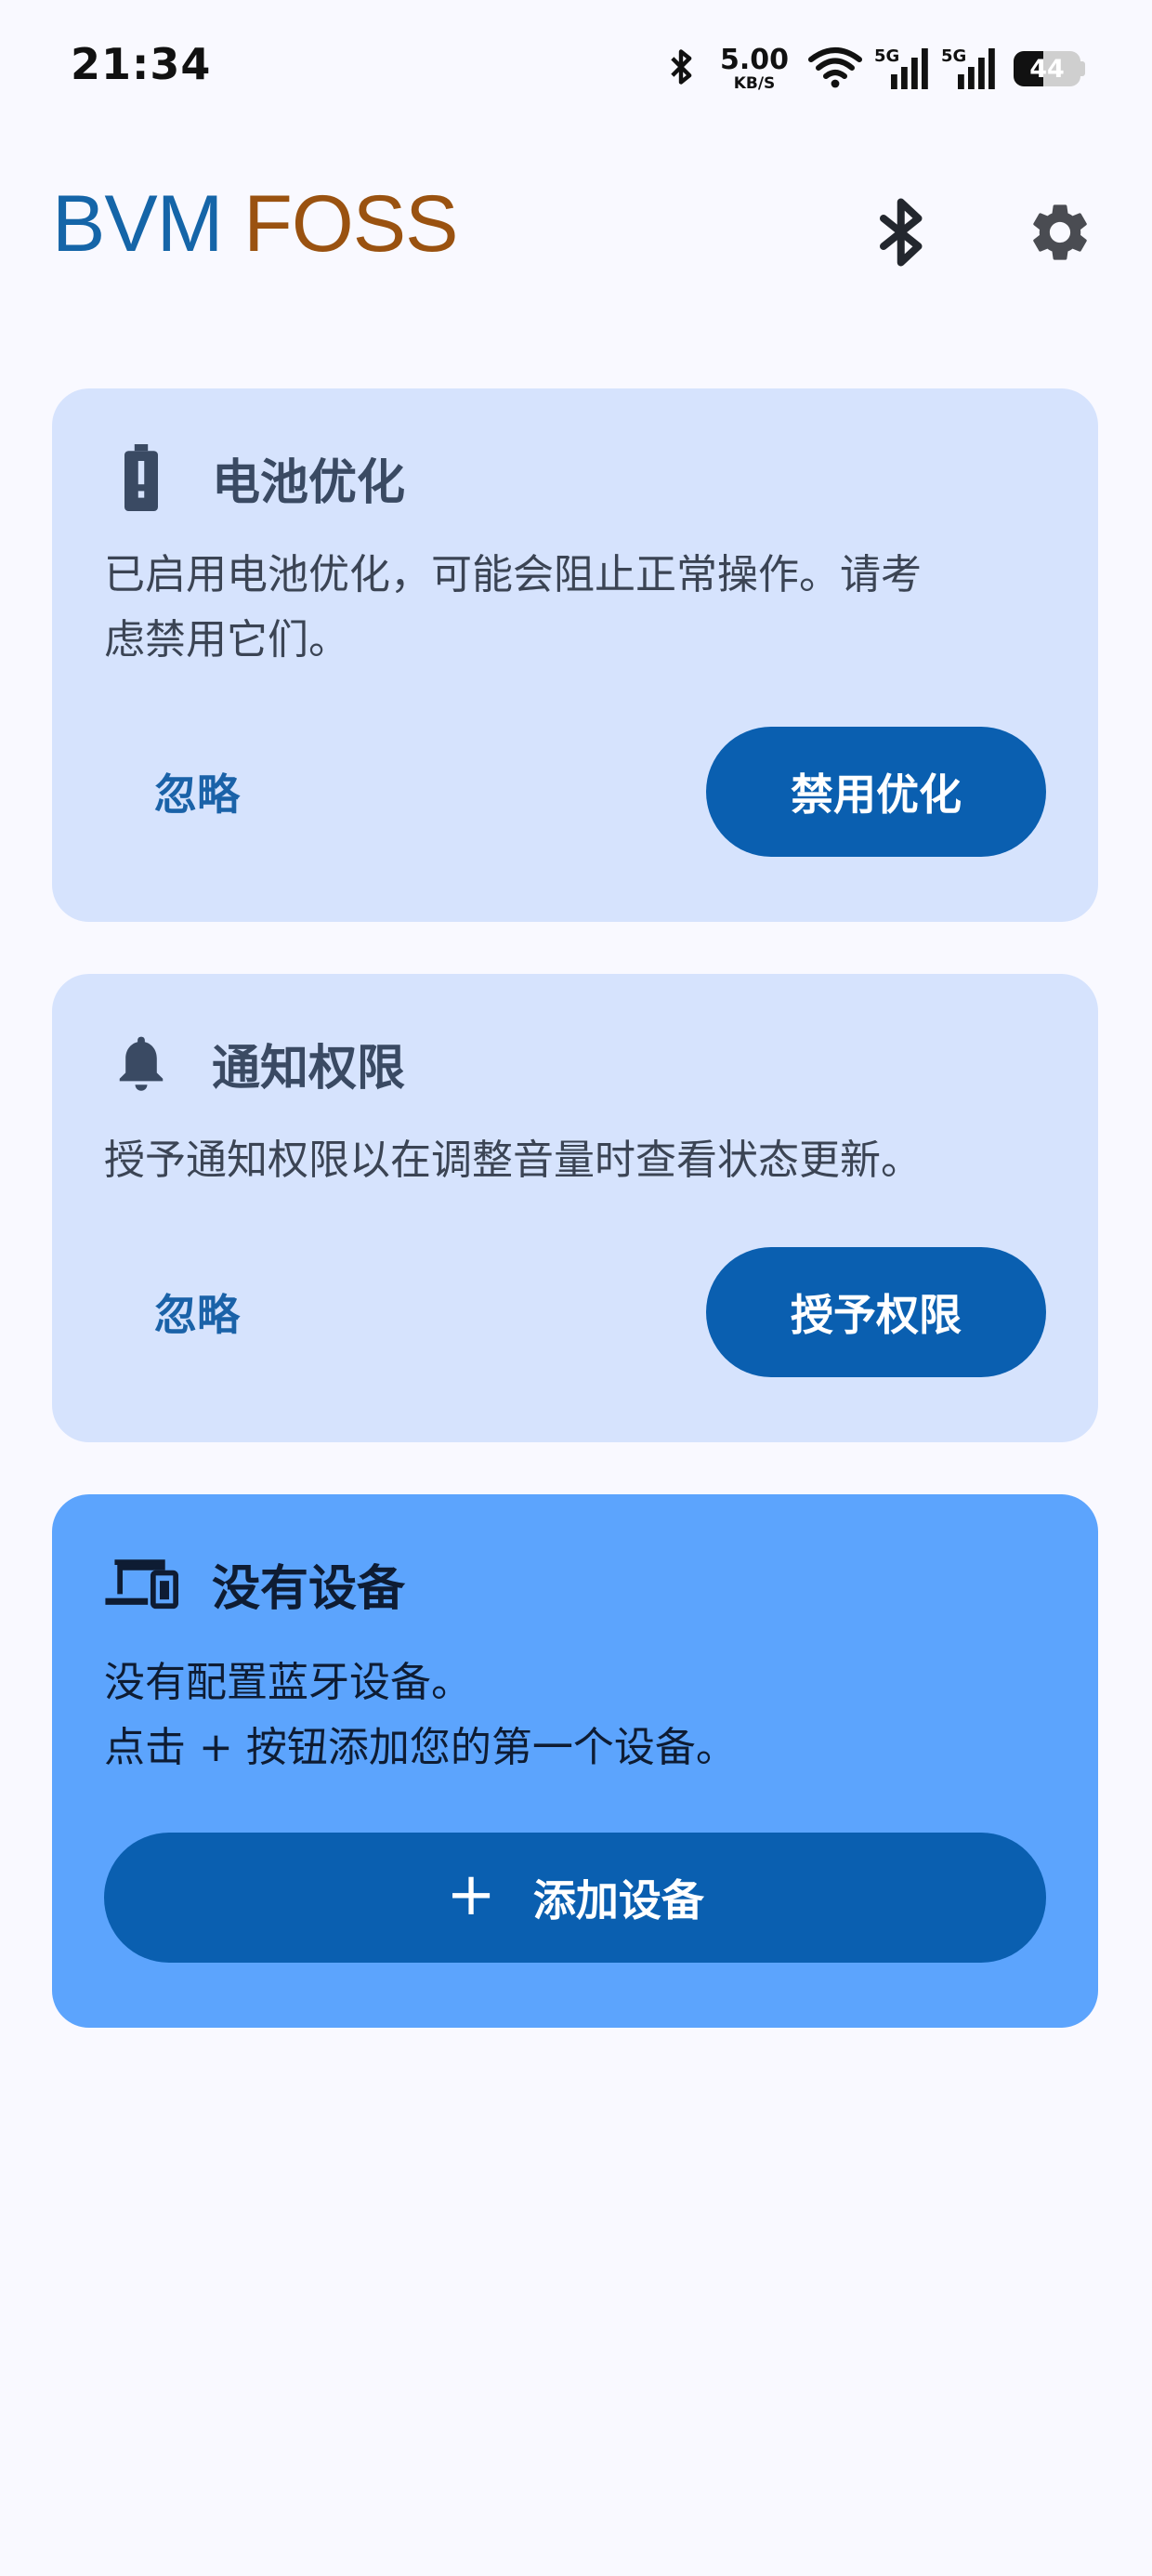  What do you see at coordinates (141, 477) in the screenshot?
I see `battery-alert-icon` at bounding box center [141, 477].